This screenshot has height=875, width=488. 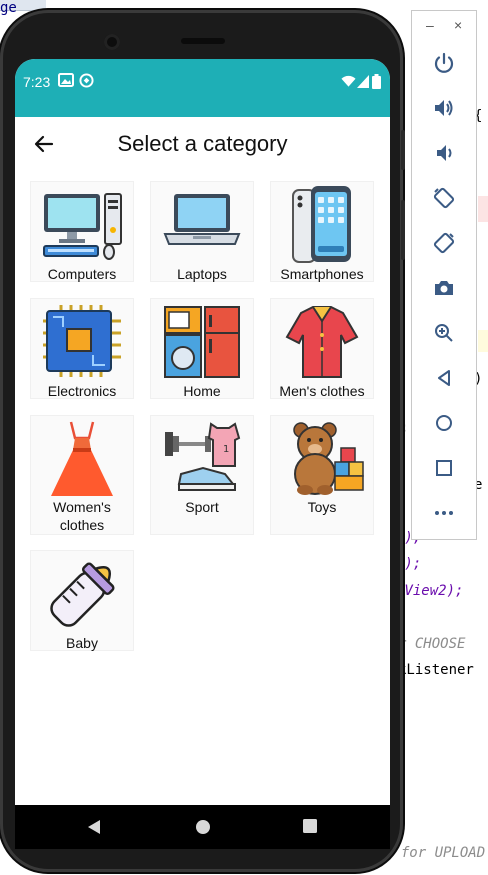 What do you see at coordinates (82, 274) in the screenshot?
I see `category-label: Computers` at bounding box center [82, 274].